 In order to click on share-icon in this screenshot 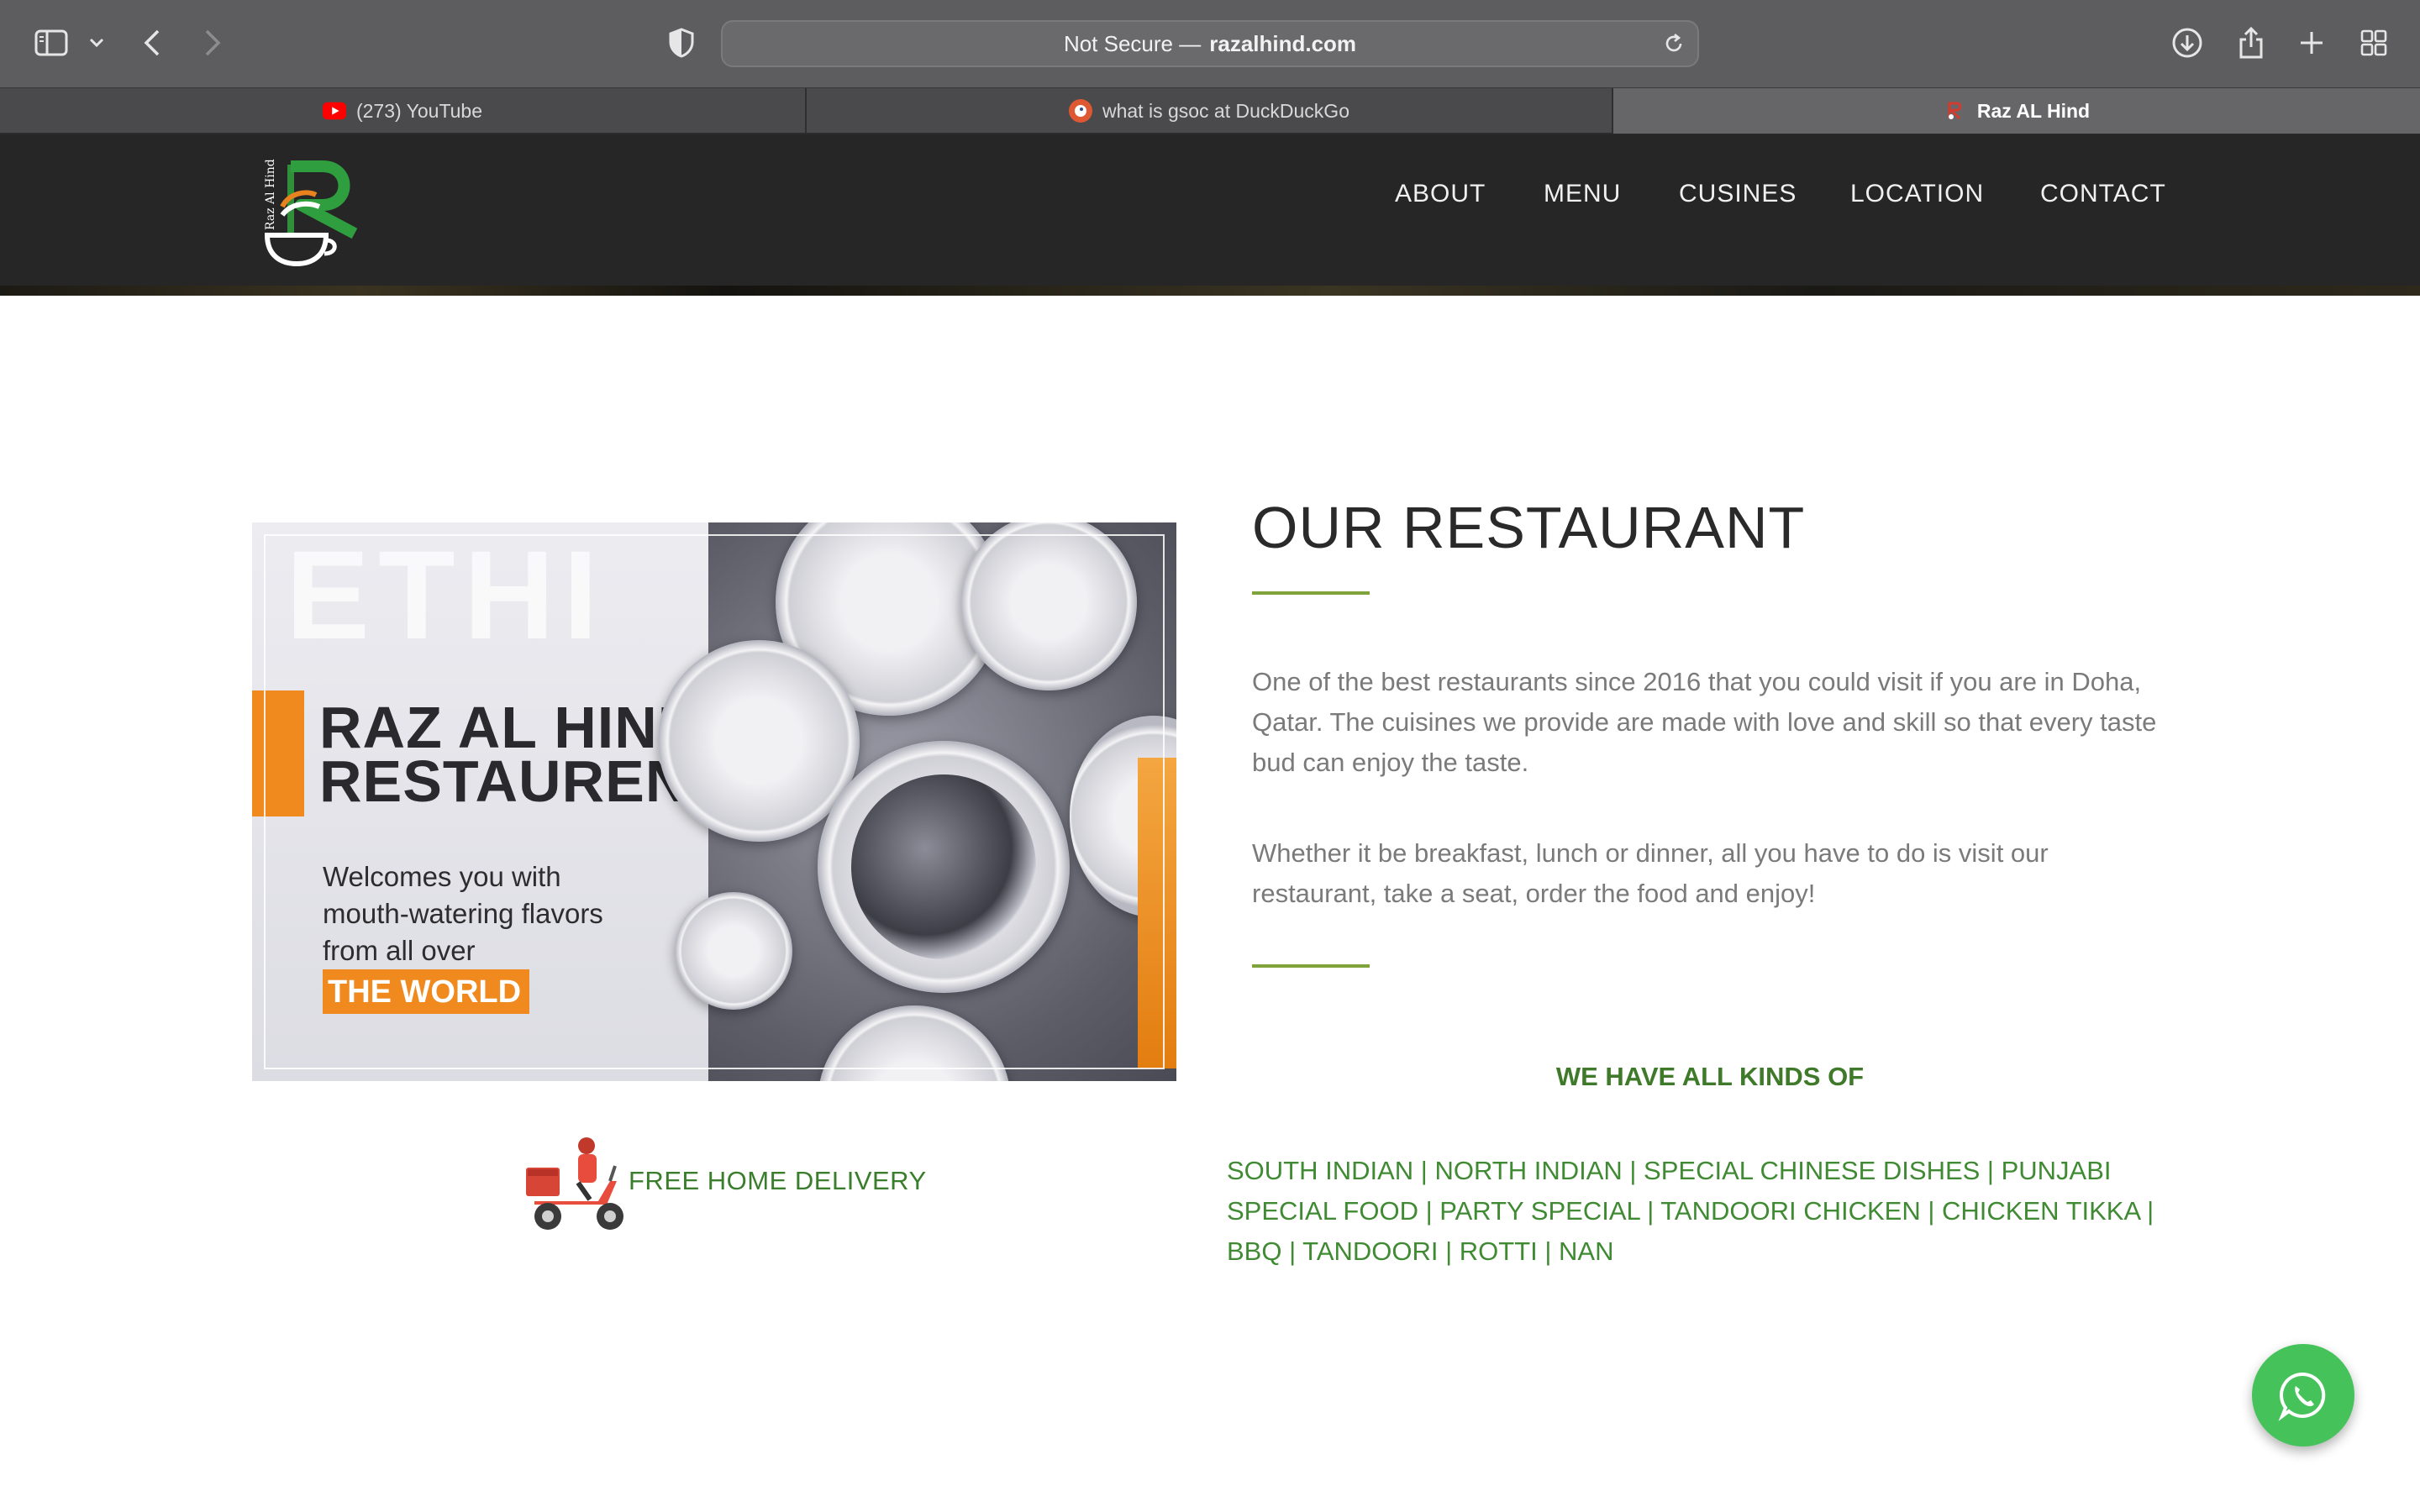, I will do `click(2251, 43)`.